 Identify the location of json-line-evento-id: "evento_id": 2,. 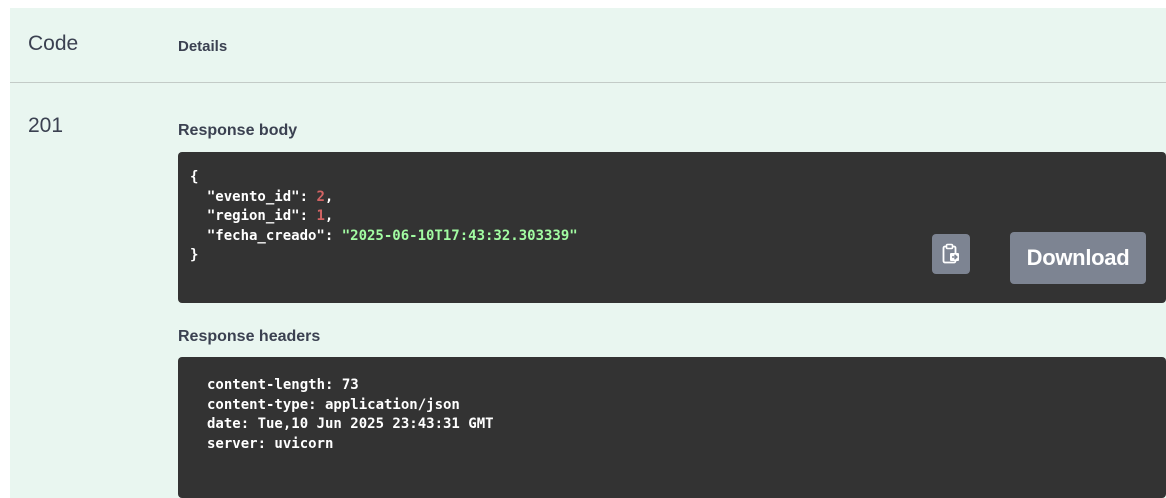
(270, 196).